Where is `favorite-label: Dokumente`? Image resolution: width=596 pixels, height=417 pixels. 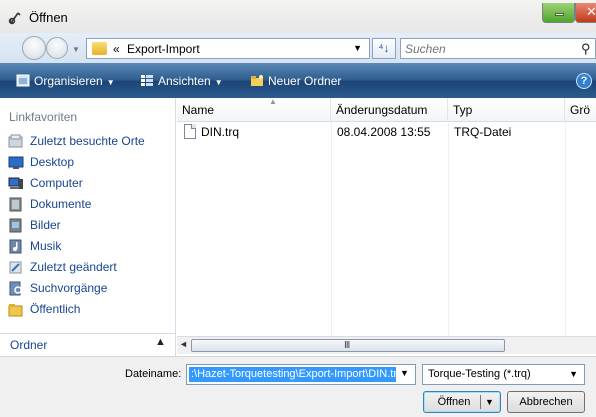 favorite-label: Dokumente is located at coordinates (61, 204).